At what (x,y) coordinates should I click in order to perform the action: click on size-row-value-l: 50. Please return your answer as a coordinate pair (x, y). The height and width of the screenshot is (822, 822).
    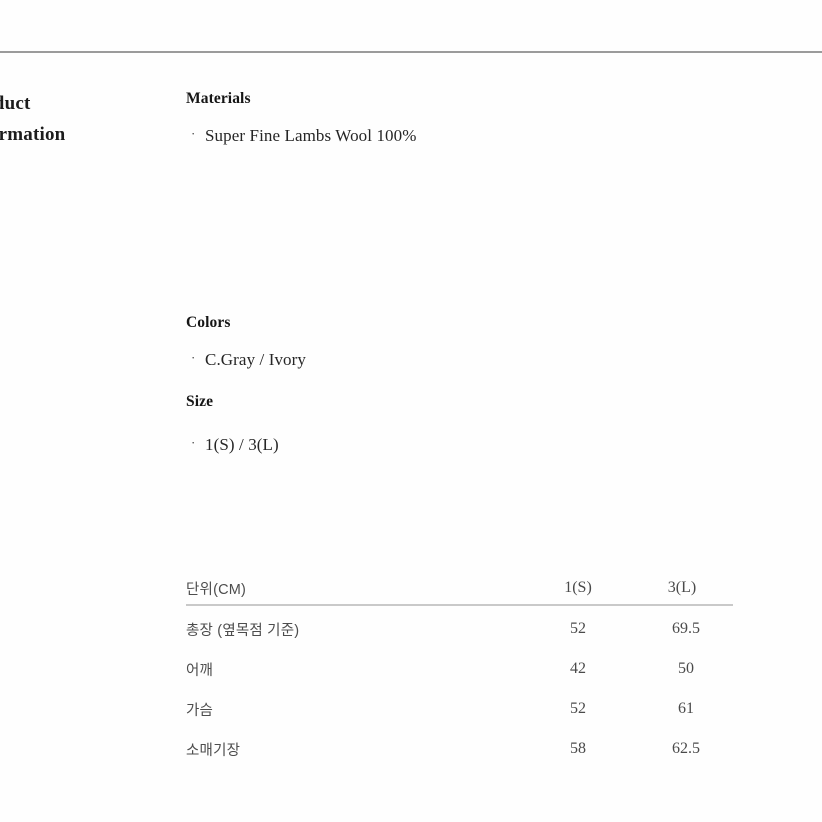
    Looking at the image, I should click on (686, 668).